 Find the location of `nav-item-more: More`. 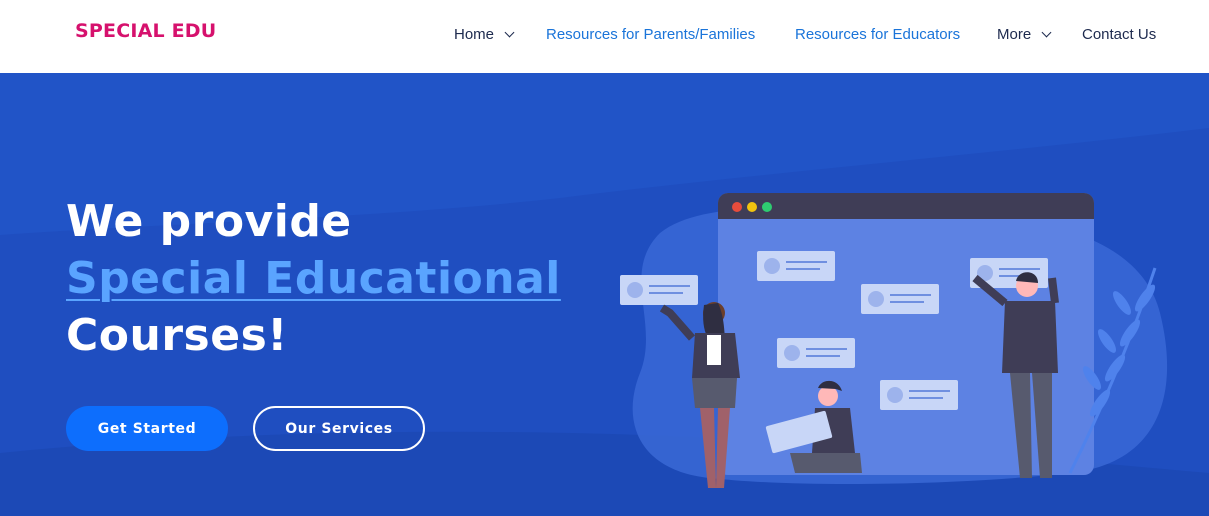

nav-item-more: More is located at coordinates (1024, 34).